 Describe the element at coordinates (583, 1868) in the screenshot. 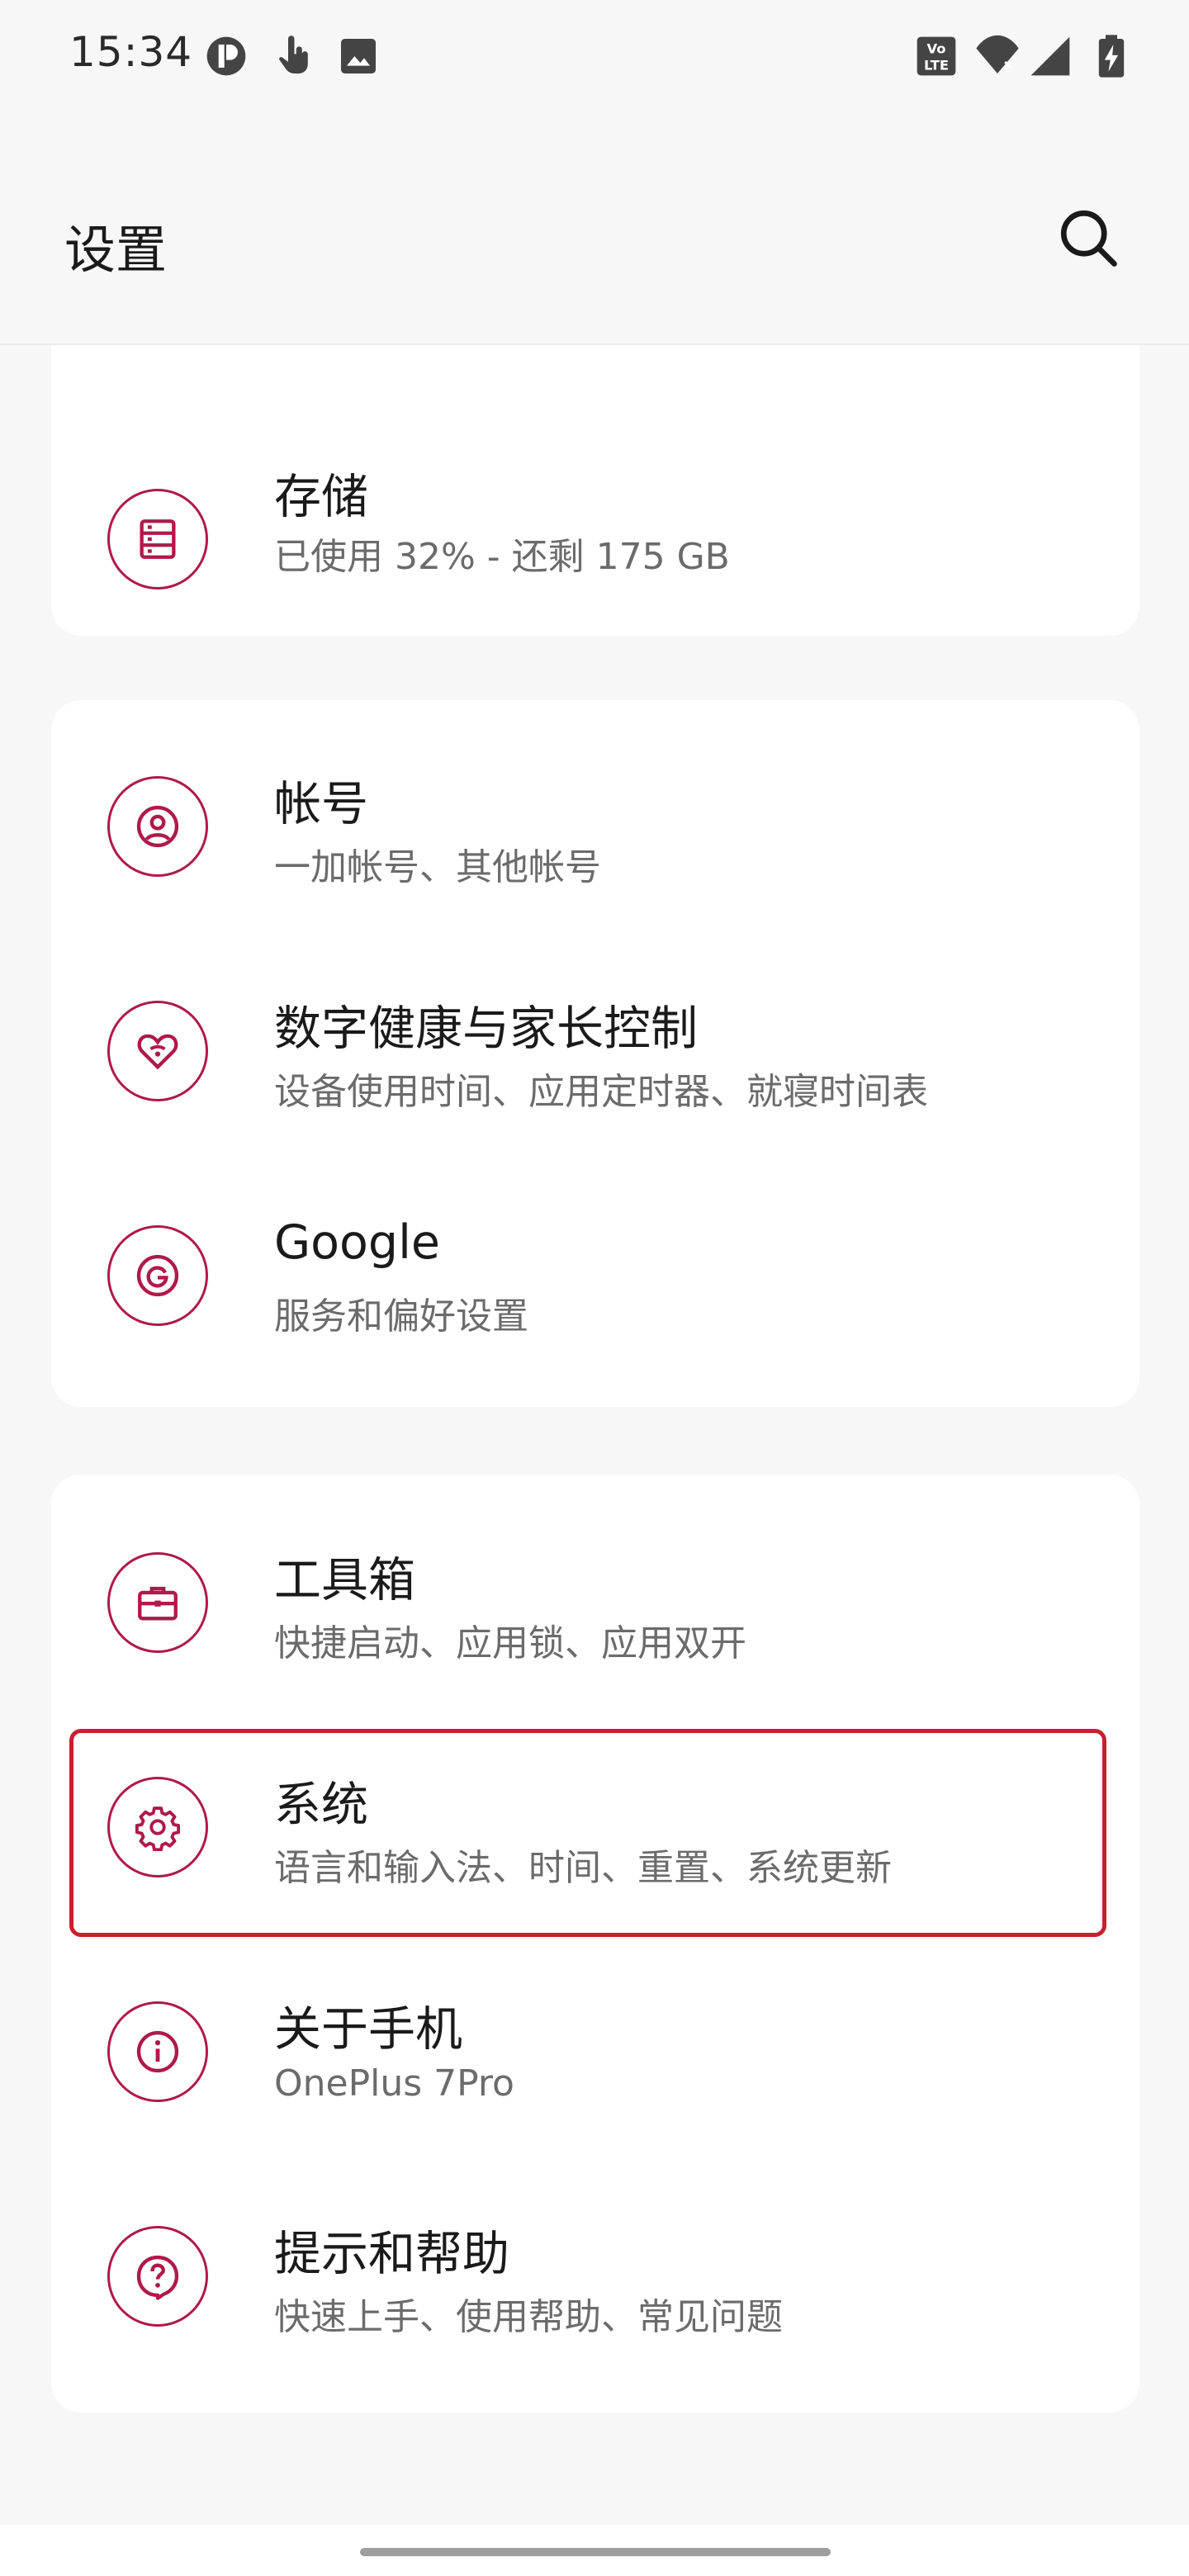

I see `settings-item-subtitle: 语言和输入法、时间、重置、系统更新` at that location.